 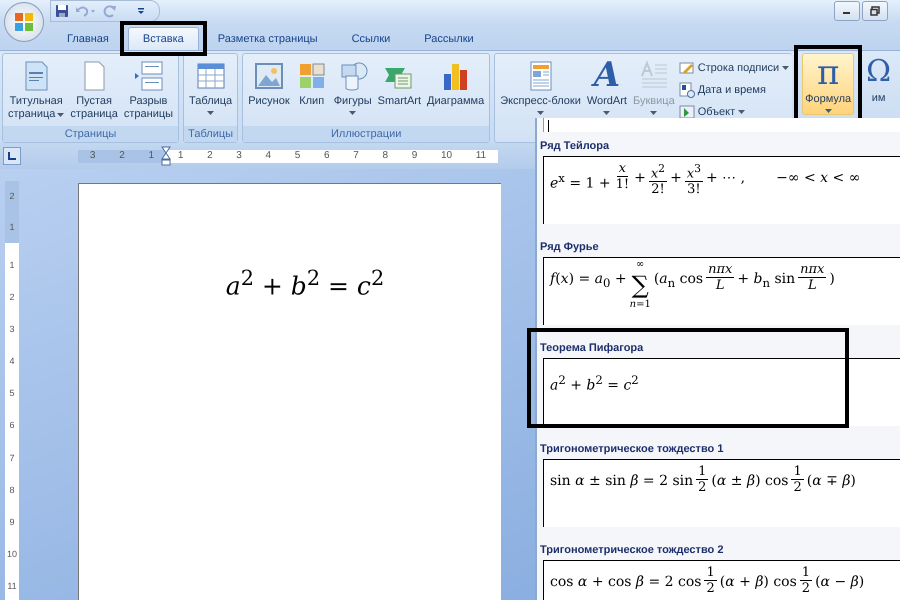 What do you see at coordinates (268, 76) in the screenshot?
I see `picture-icon` at bounding box center [268, 76].